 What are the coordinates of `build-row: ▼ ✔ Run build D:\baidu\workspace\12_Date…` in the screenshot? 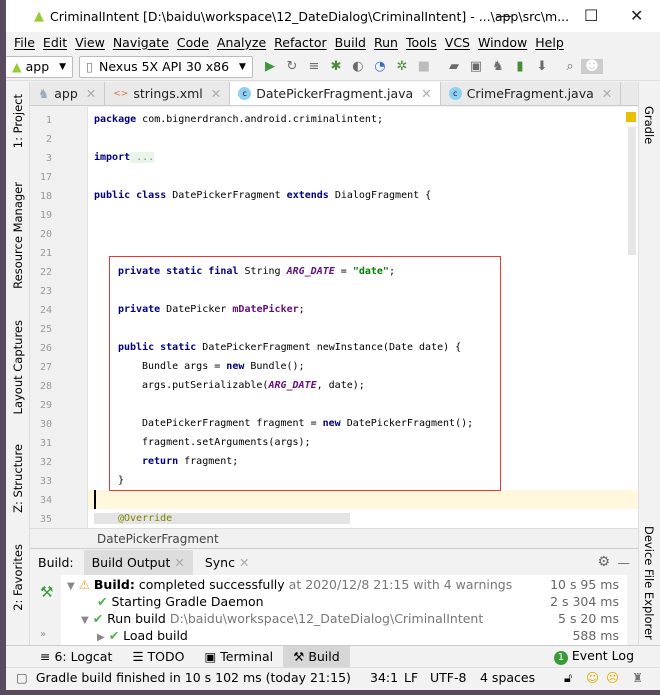 It's located at (344, 618).